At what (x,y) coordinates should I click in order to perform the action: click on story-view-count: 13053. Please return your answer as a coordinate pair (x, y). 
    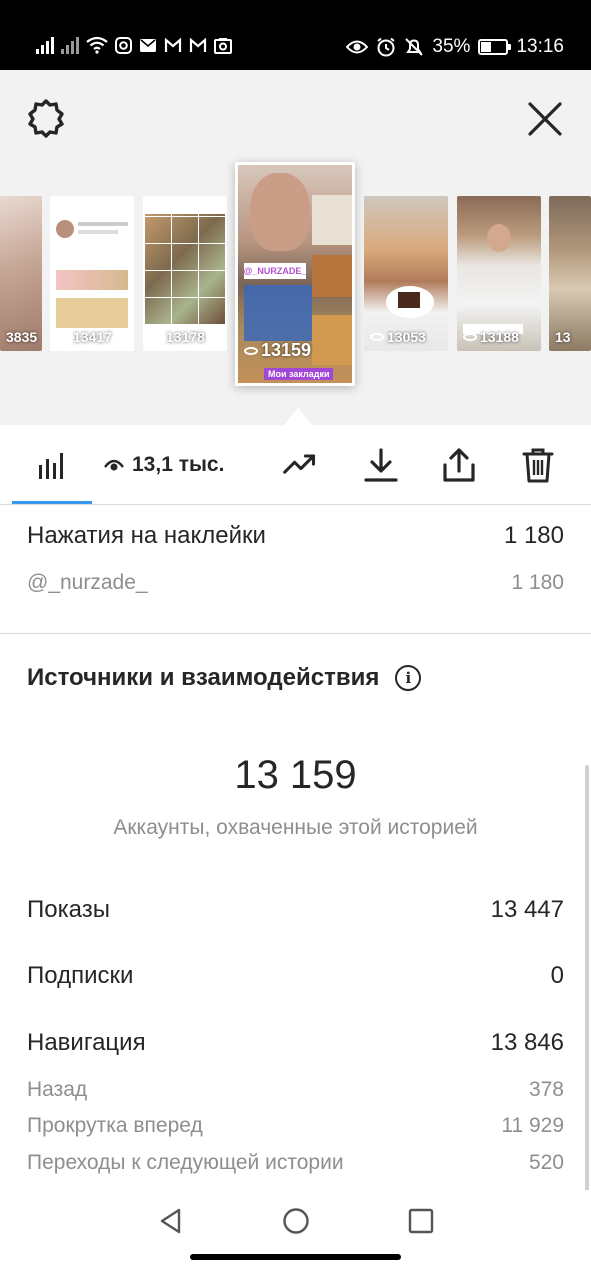
    Looking at the image, I should click on (398, 337).